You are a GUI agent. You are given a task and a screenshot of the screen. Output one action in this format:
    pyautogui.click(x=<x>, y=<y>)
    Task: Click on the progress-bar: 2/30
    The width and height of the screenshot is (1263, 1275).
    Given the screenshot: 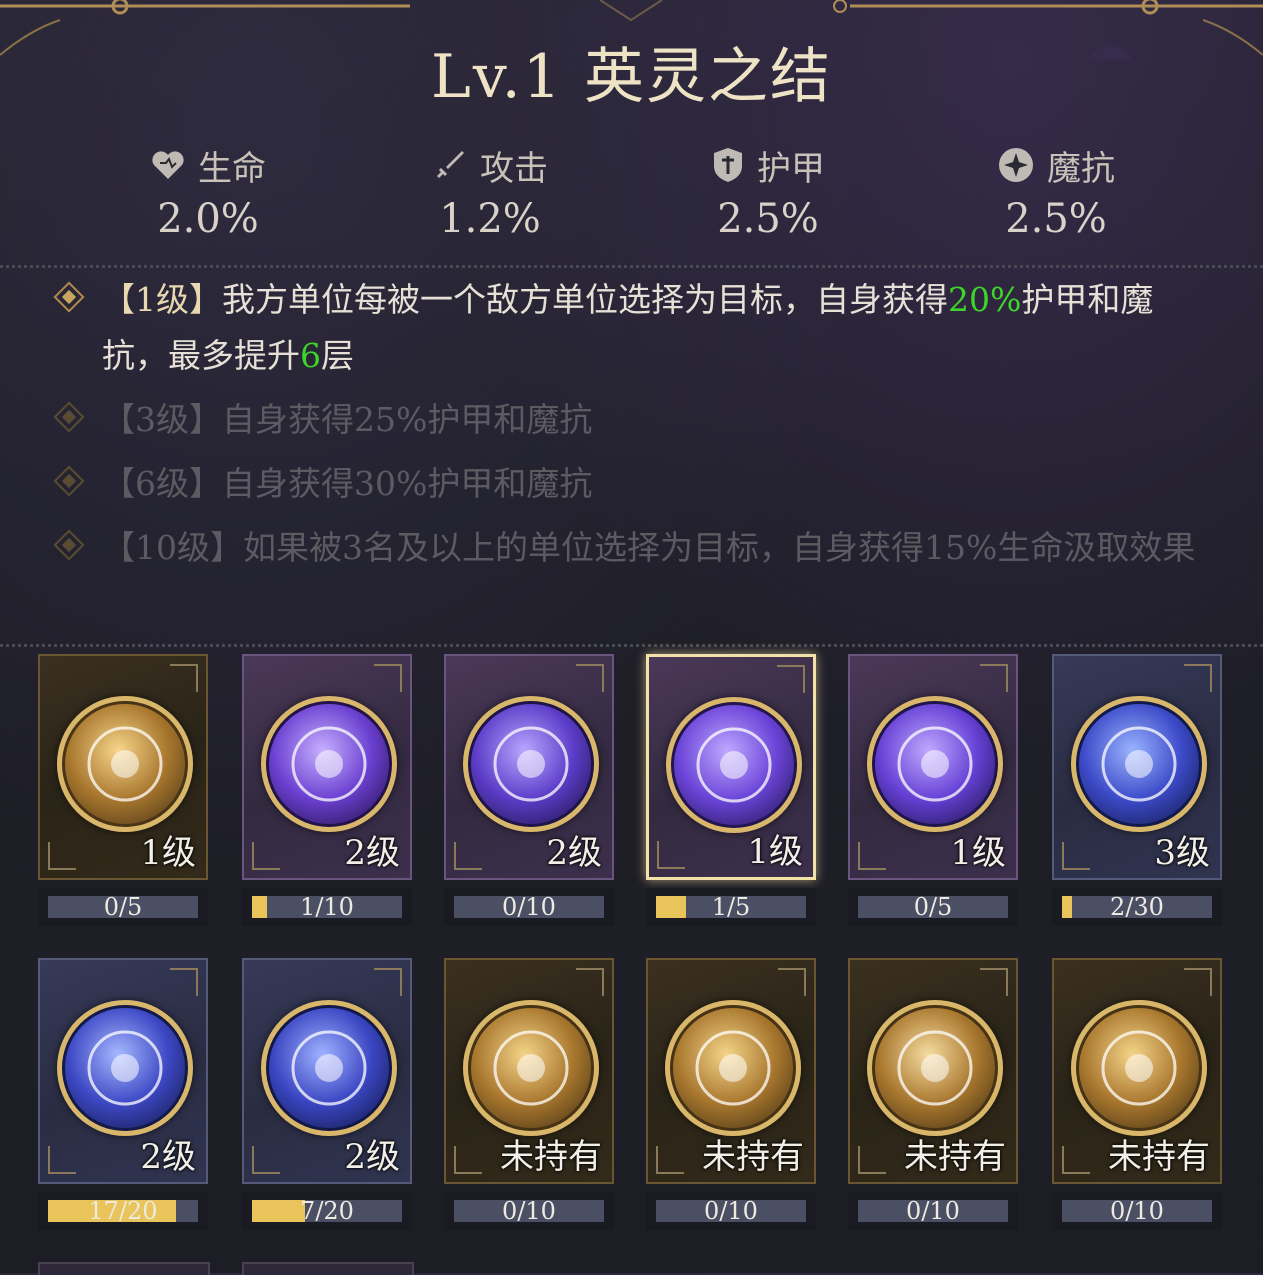 What is the action you would take?
    pyautogui.click(x=1137, y=907)
    